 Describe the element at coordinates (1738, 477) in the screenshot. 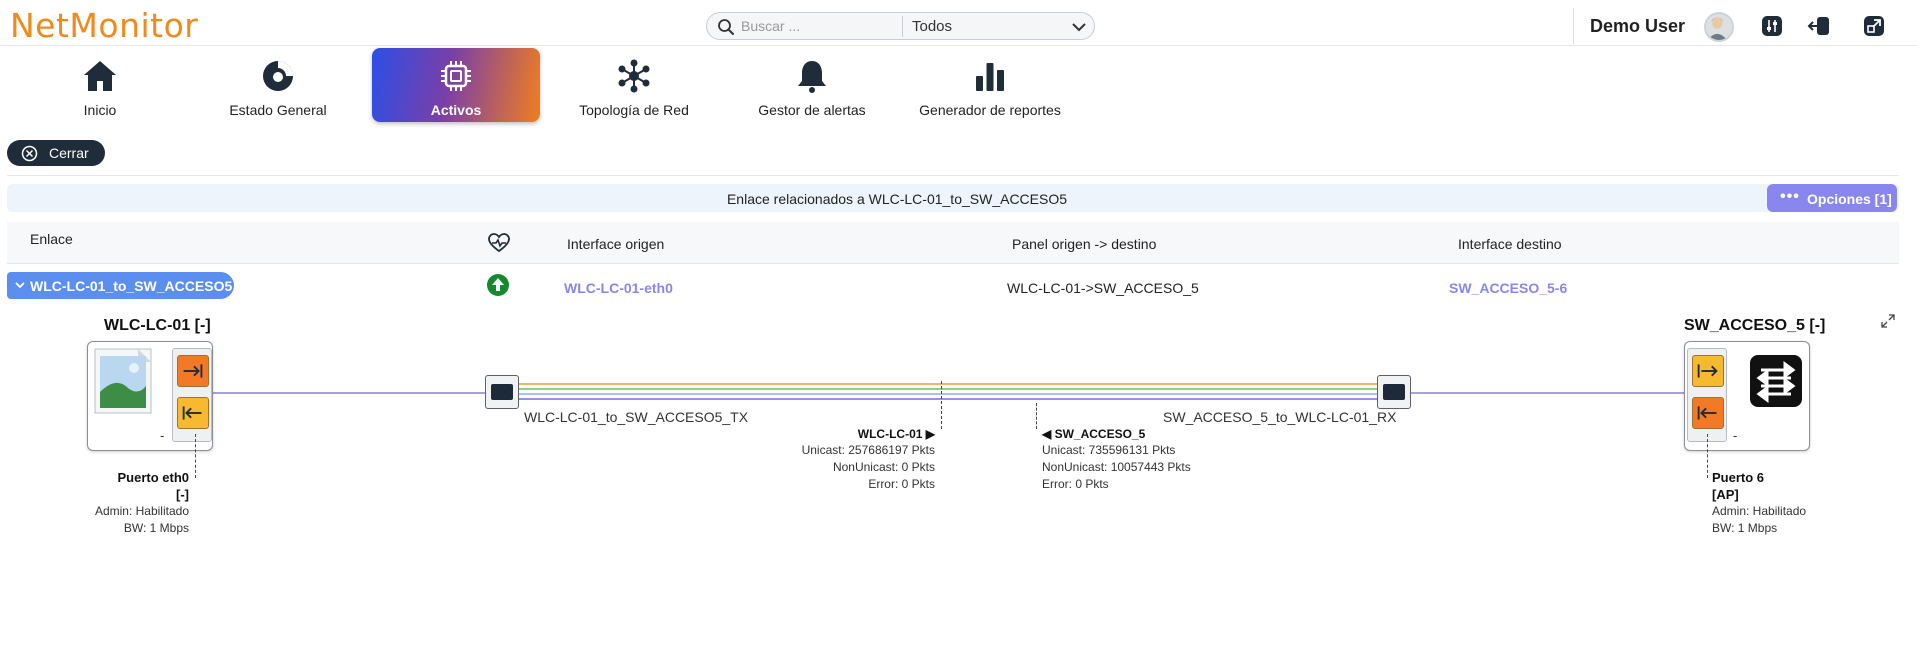

I see `right-port-name: Puerto 6` at that location.